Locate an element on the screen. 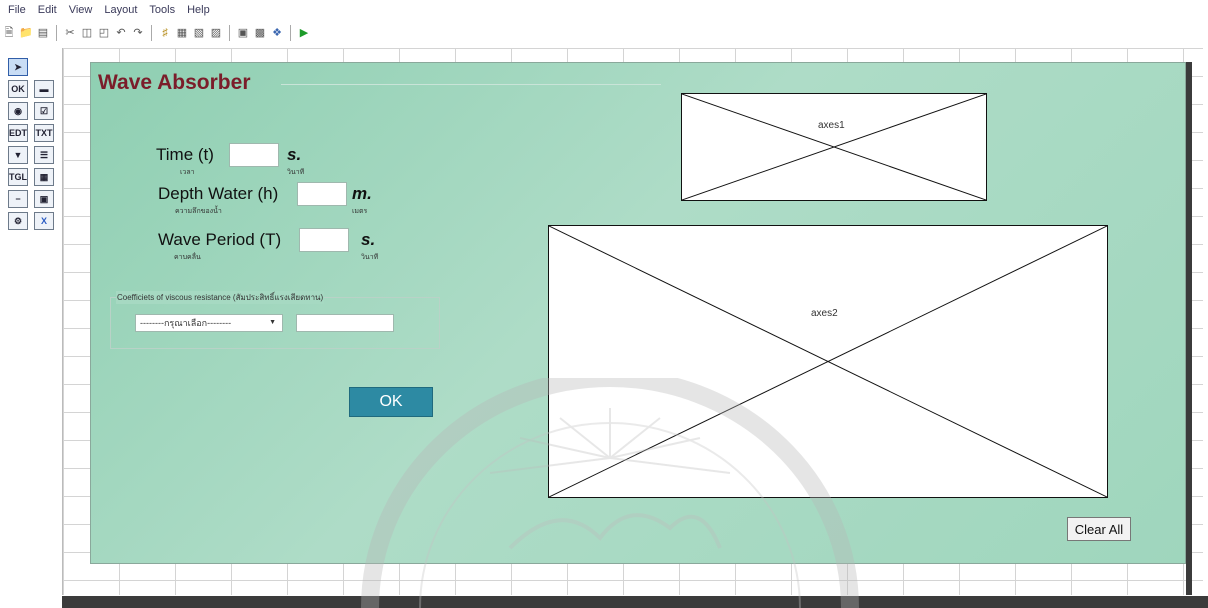  m-file-editor-icon: ▣ is located at coordinates (243, 33).